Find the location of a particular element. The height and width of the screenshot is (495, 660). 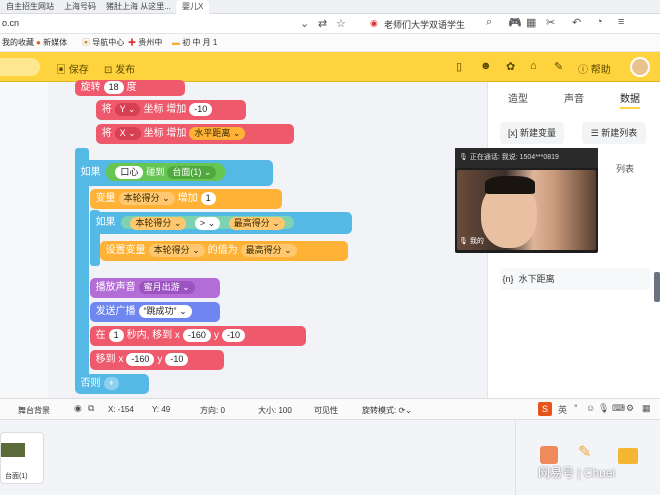

value-input: -10 is located at coordinates (201, 109).